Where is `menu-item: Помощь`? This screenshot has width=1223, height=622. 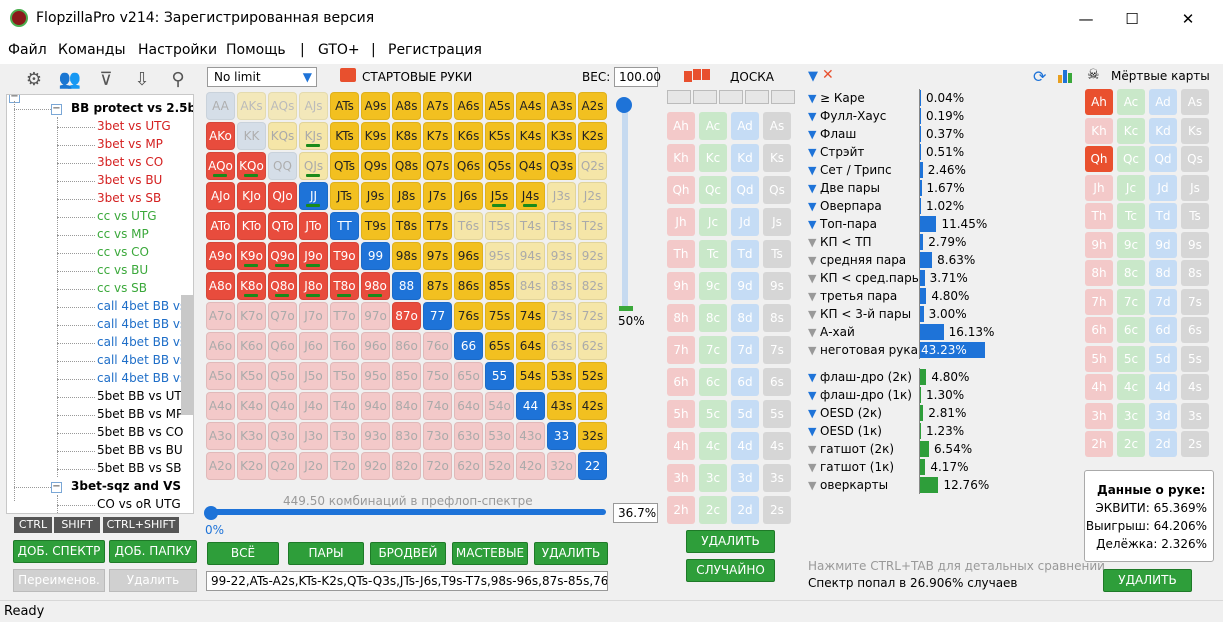 menu-item: Помощь is located at coordinates (256, 50).